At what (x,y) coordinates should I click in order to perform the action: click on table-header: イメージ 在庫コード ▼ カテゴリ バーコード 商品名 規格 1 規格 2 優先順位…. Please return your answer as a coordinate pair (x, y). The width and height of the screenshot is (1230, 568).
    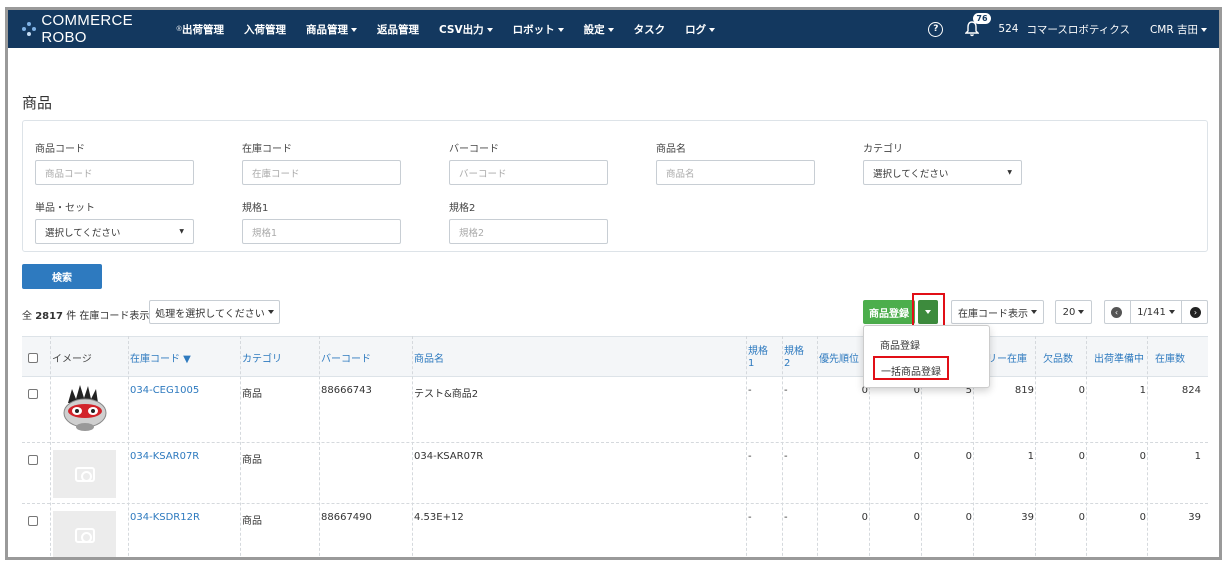
    Looking at the image, I should click on (615, 356).